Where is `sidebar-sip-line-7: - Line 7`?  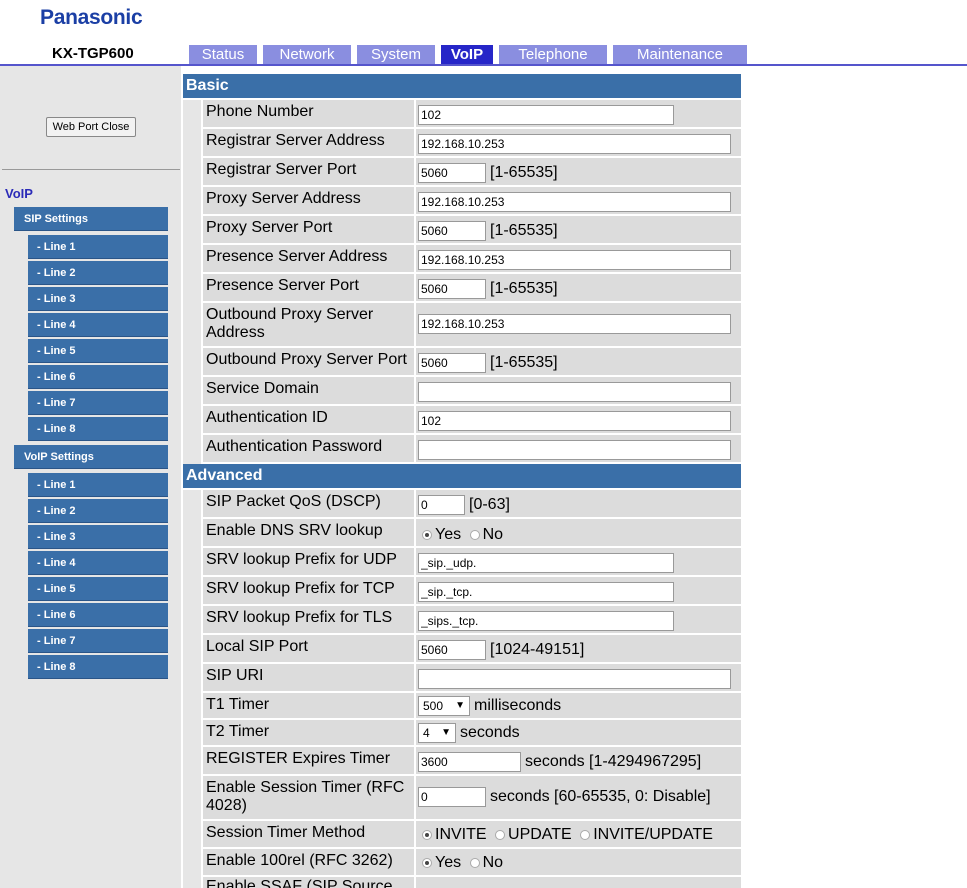
sidebar-sip-line-7: - Line 7 is located at coordinates (98, 403).